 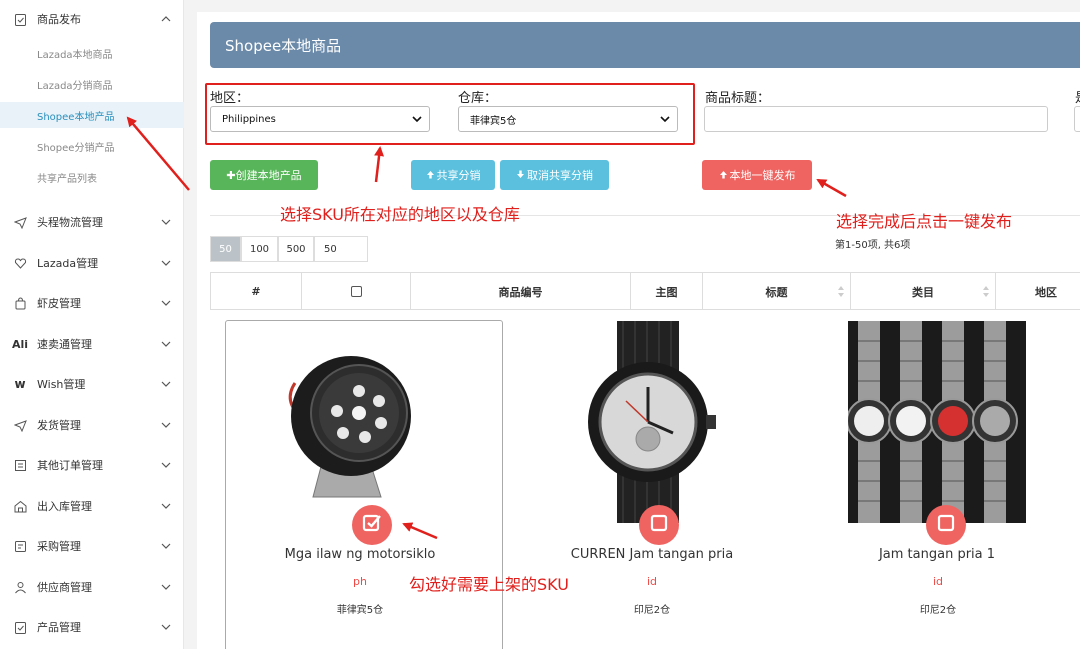 I want to click on arrow-to-region-filter, so click(x=379, y=164).